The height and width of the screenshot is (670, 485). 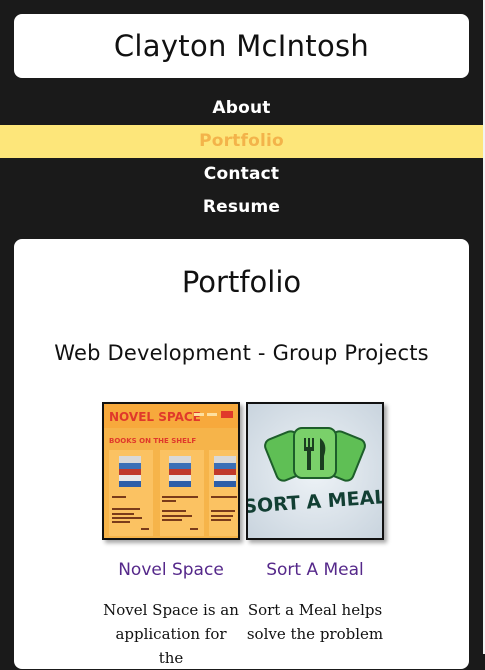 What do you see at coordinates (241, 207) in the screenshot?
I see `nav-item-resume: Resume` at bounding box center [241, 207].